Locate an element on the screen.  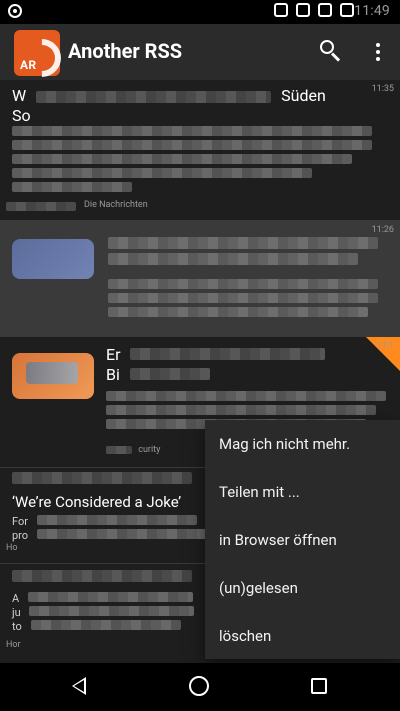
back-icon is located at coordinates (79, 686).